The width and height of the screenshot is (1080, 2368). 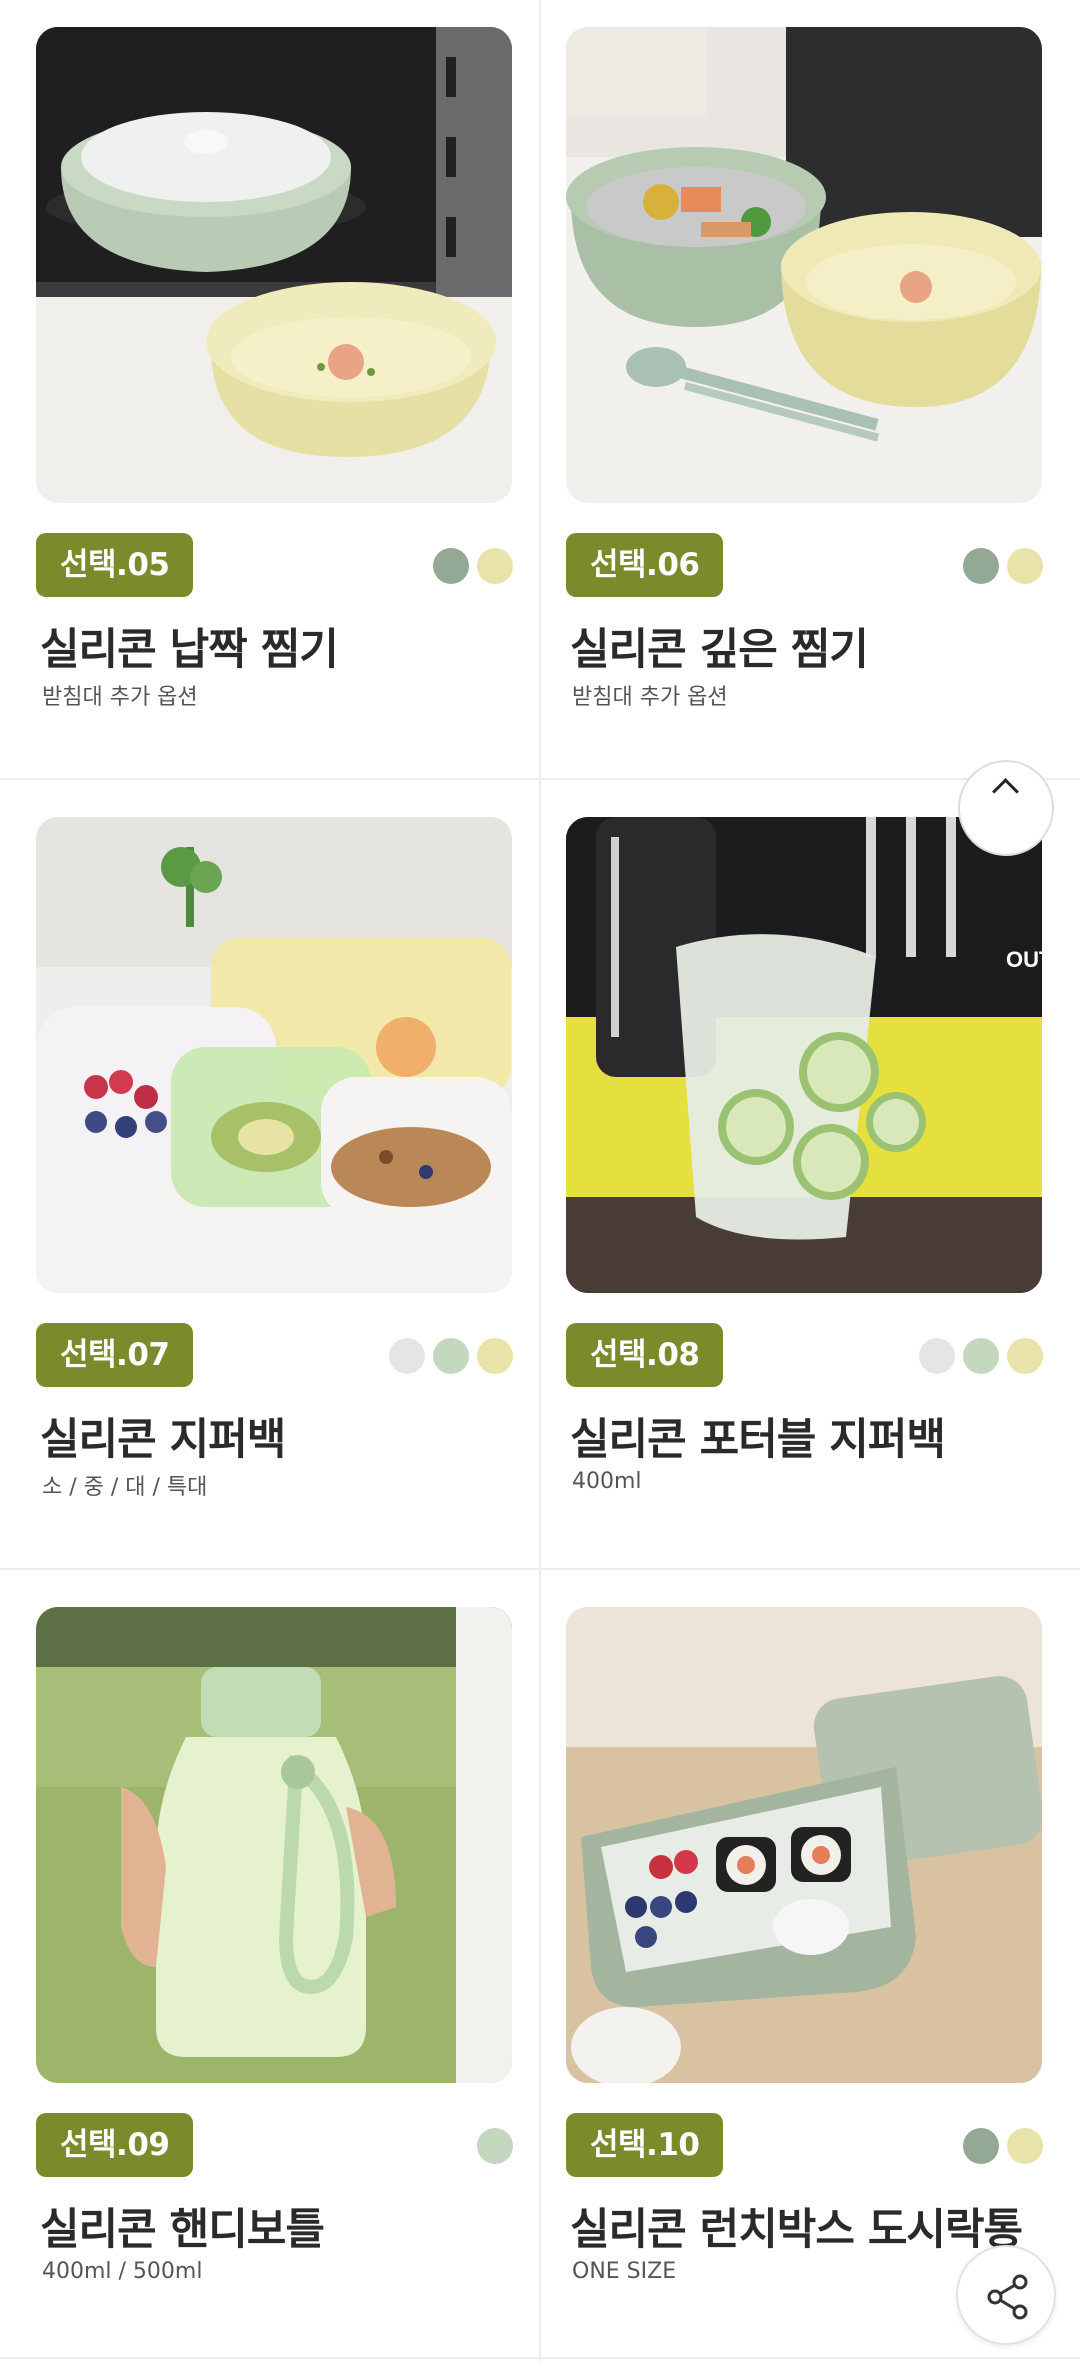 What do you see at coordinates (122, 2271) in the screenshot?
I see `product-subtitle: 400ml / 500ml` at bounding box center [122, 2271].